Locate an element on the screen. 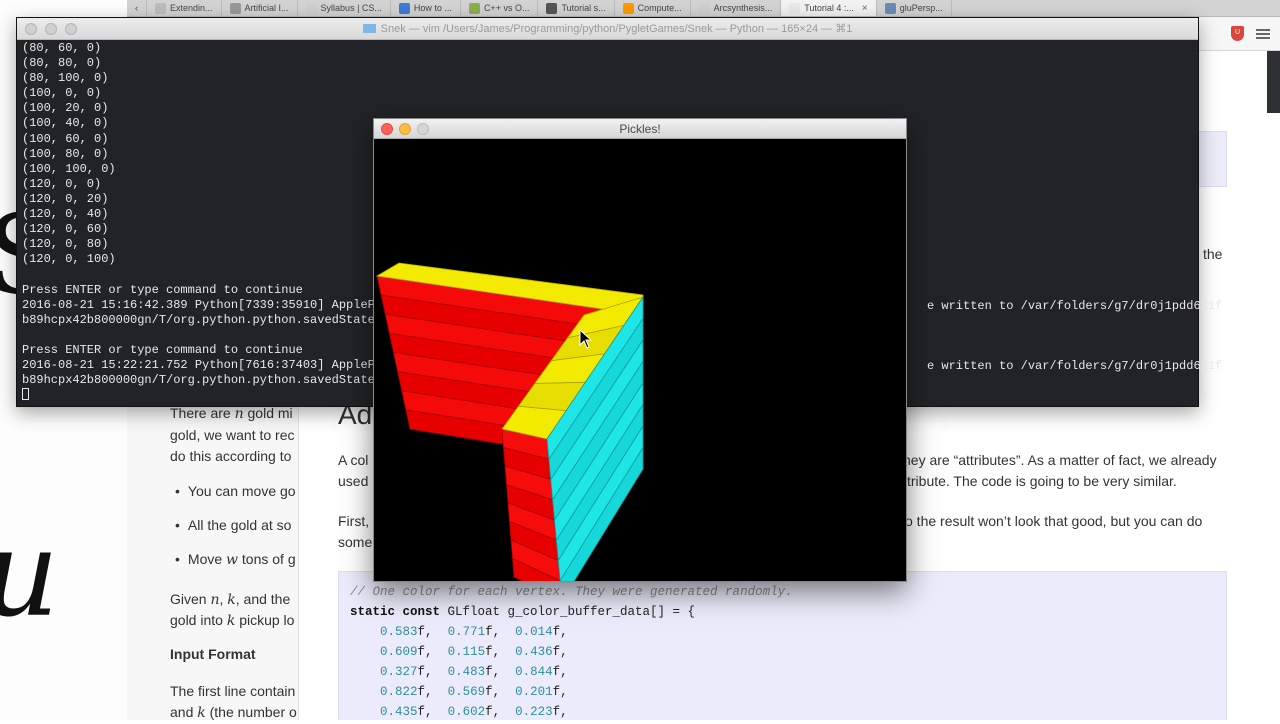 The width and height of the screenshot is (1280, 724). code-number: 0.844 is located at coordinates (534, 672).